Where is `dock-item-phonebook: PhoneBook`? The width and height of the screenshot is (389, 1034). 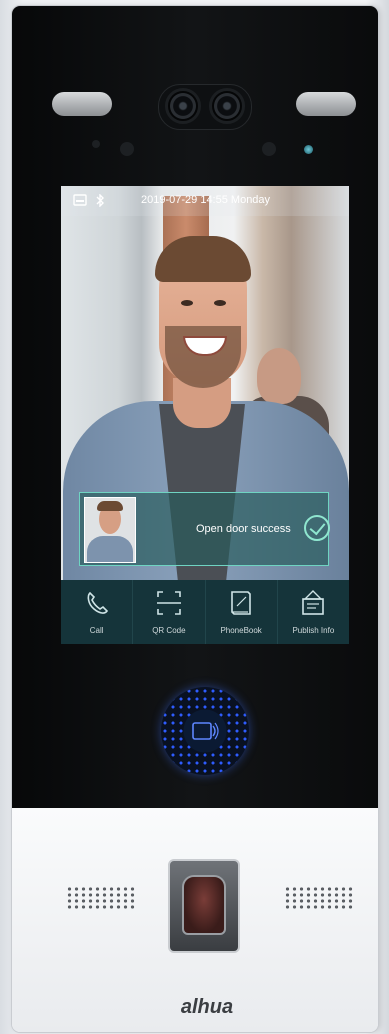 dock-item-phonebook: PhoneBook is located at coordinates (242, 612).